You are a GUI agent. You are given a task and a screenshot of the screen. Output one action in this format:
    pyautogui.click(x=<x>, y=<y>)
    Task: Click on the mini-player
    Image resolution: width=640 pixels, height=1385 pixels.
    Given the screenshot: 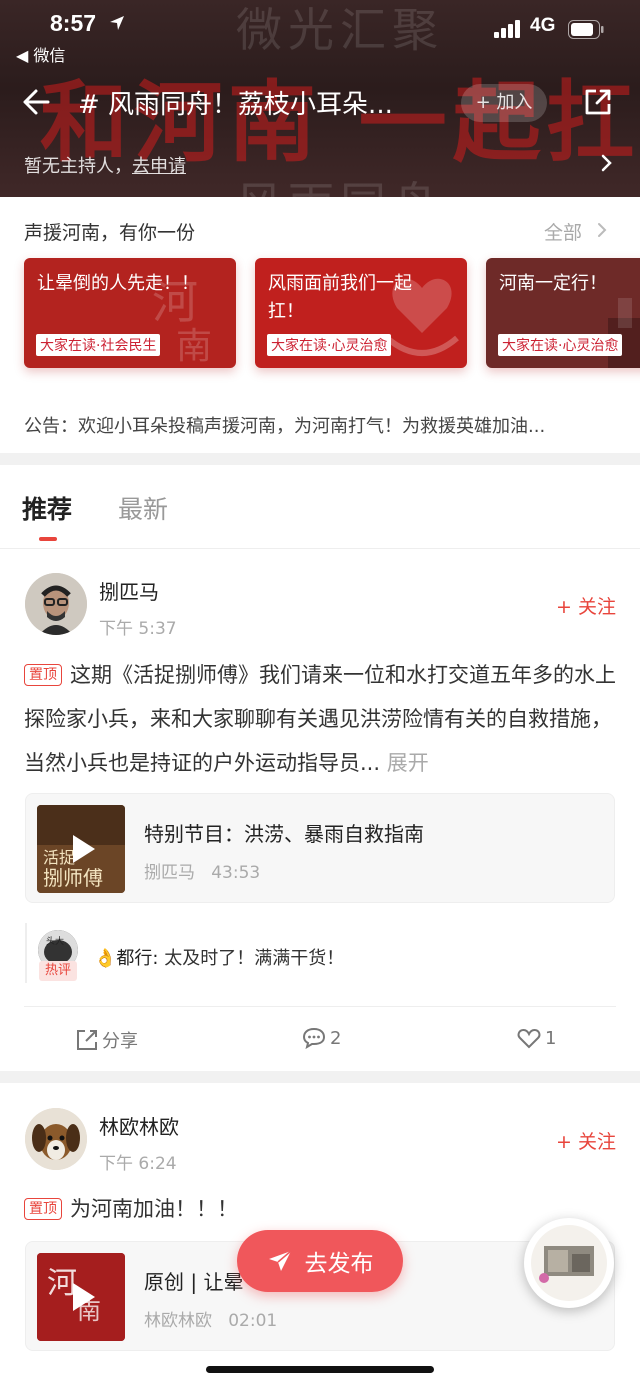 What is the action you would take?
    pyautogui.click(x=569, y=1263)
    